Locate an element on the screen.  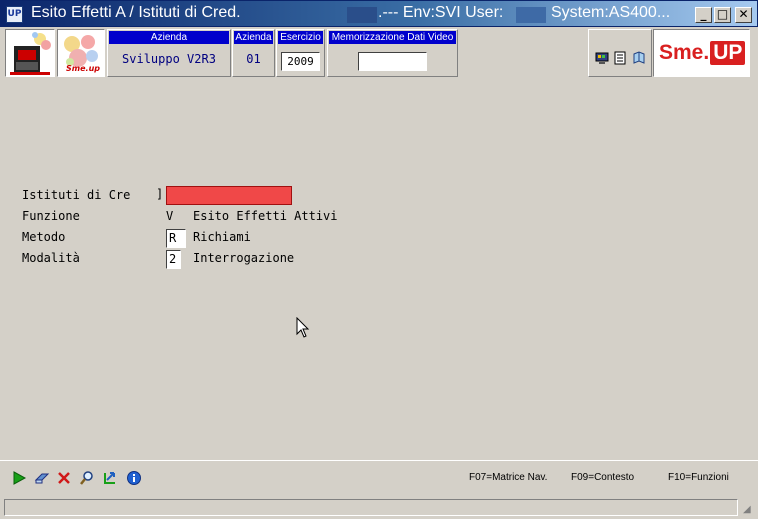
tools-group is located at coordinates (620, 53).